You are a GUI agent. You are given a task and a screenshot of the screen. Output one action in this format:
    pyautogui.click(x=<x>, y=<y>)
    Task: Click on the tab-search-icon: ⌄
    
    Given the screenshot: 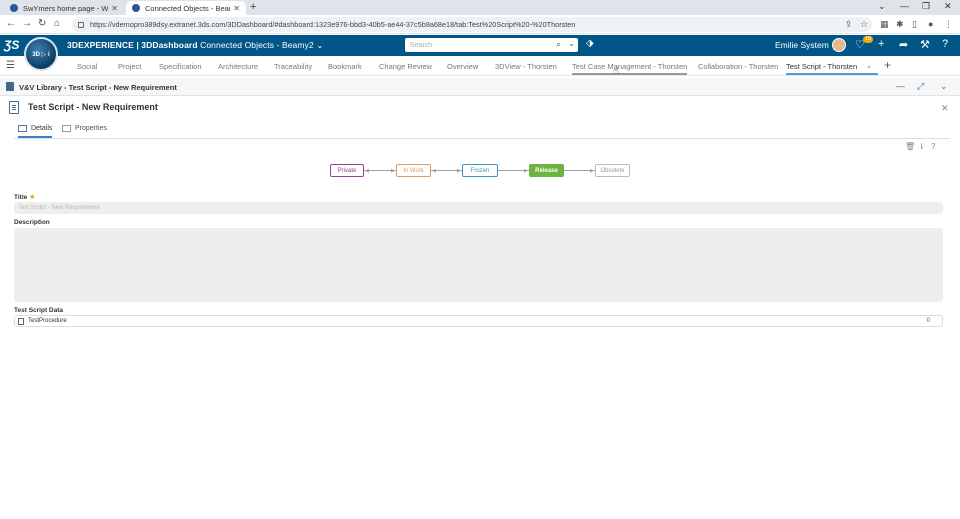 What is the action you would take?
    pyautogui.click(x=882, y=6)
    